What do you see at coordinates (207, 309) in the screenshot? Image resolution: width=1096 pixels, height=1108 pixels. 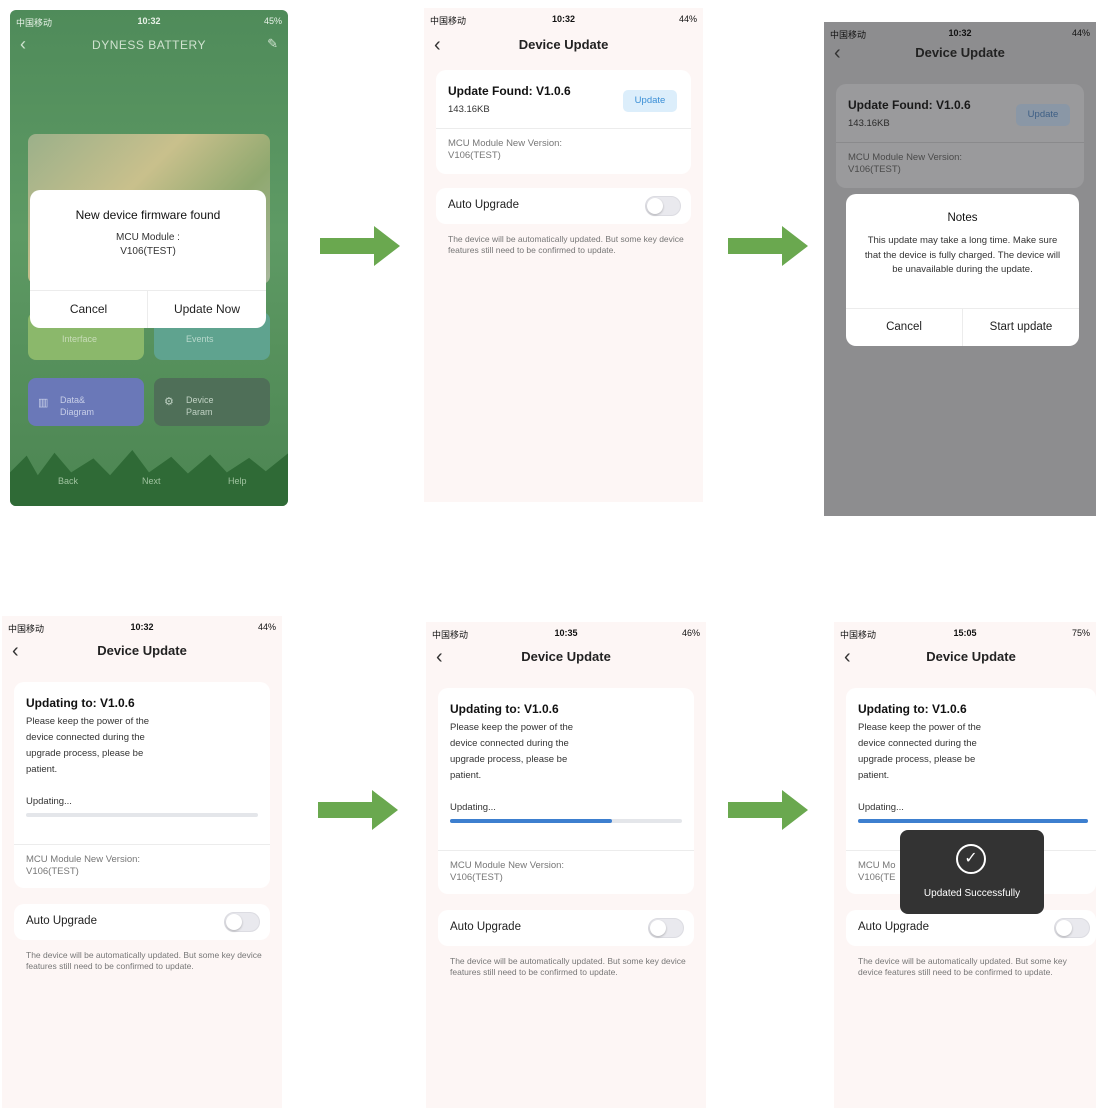 I see `update-now-button: Update Now` at bounding box center [207, 309].